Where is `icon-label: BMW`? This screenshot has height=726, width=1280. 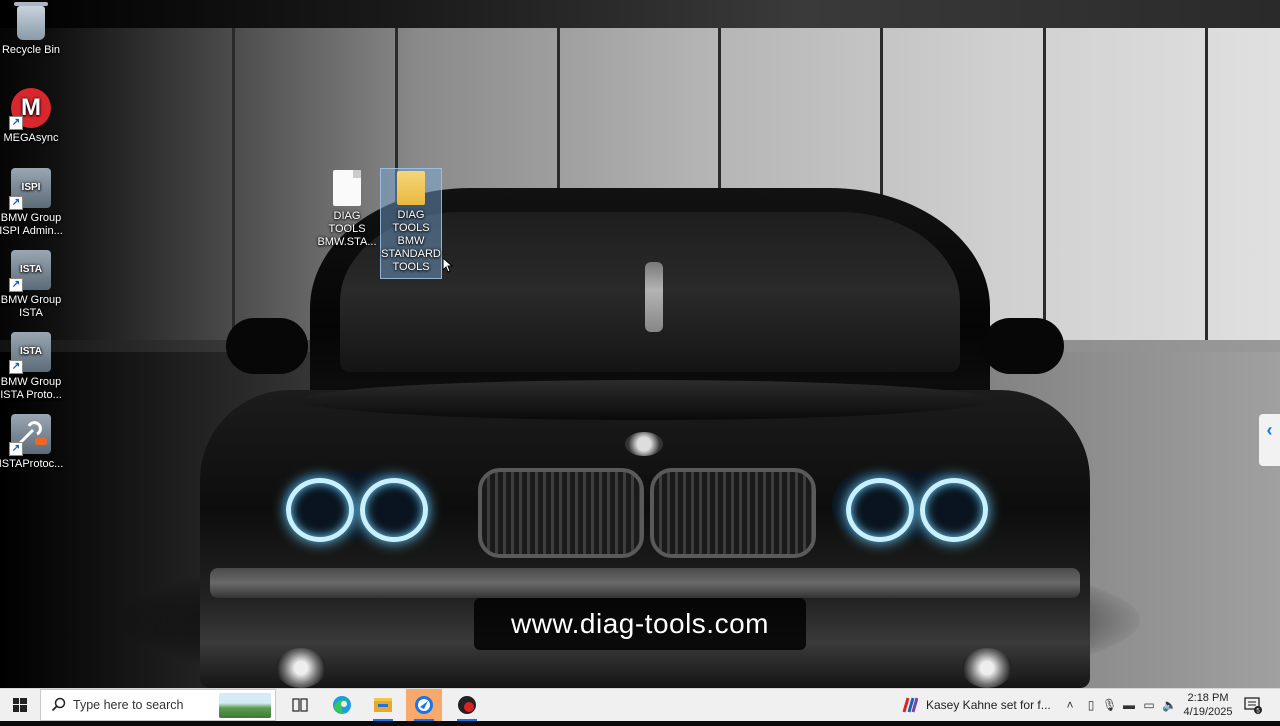 icon-label: BMW is located at coordinates (411, 241).